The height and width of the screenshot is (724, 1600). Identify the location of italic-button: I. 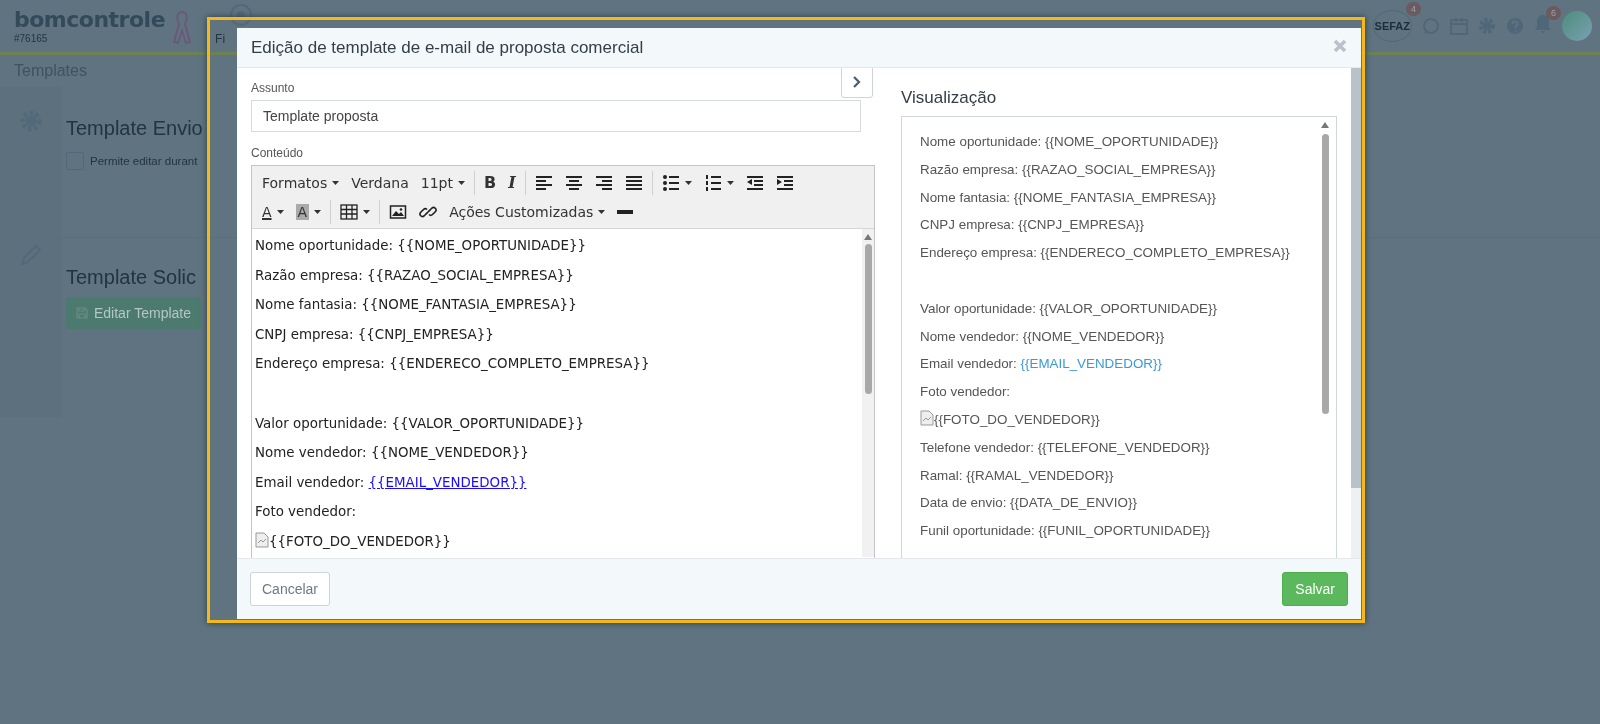
(512, 182).